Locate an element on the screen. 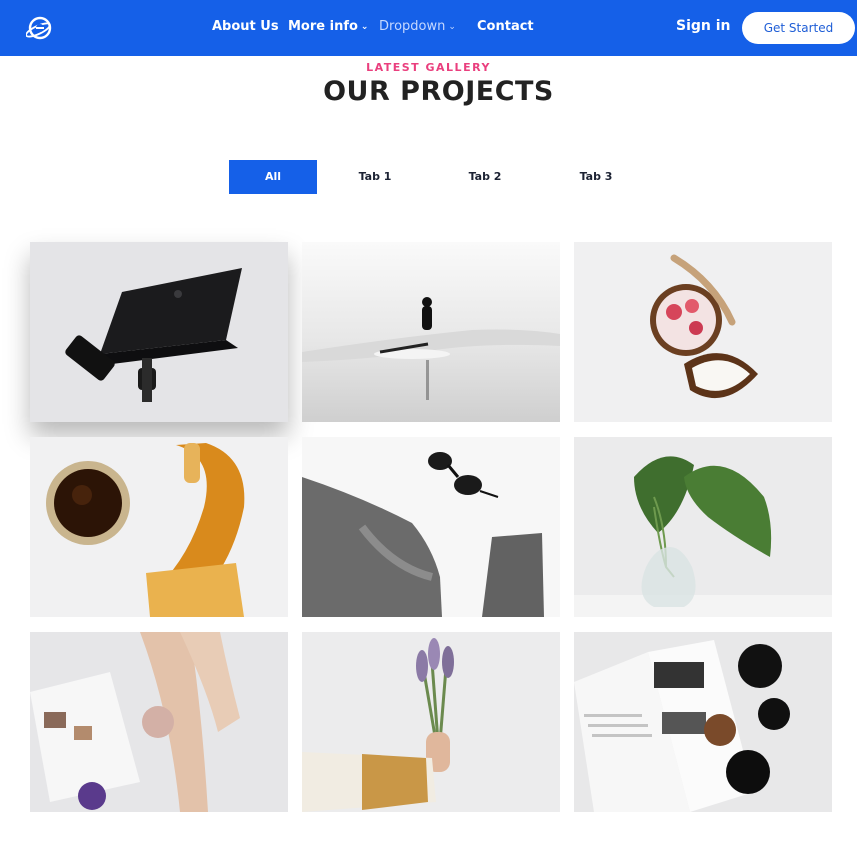 This screenshot has width=857, height=861. gallery-item-lavender is located at coordinates (431, 722).